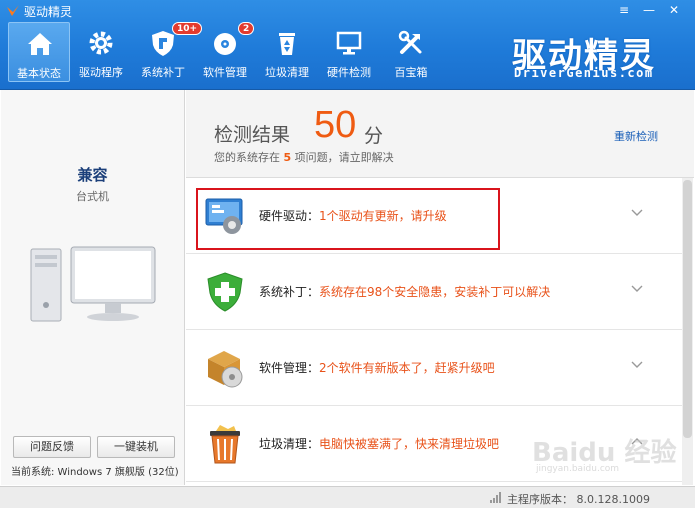  I want to click on watermark-url: jingyan.baidu.com, so click(578, 469).